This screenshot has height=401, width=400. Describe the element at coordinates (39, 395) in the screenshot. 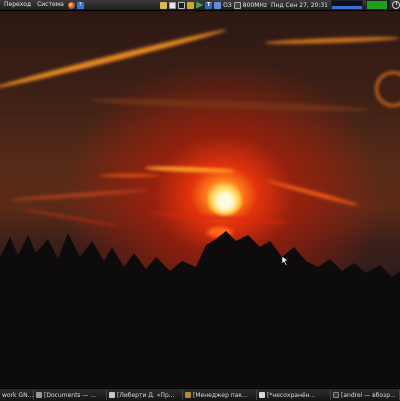

I see `window-icon` at that location.